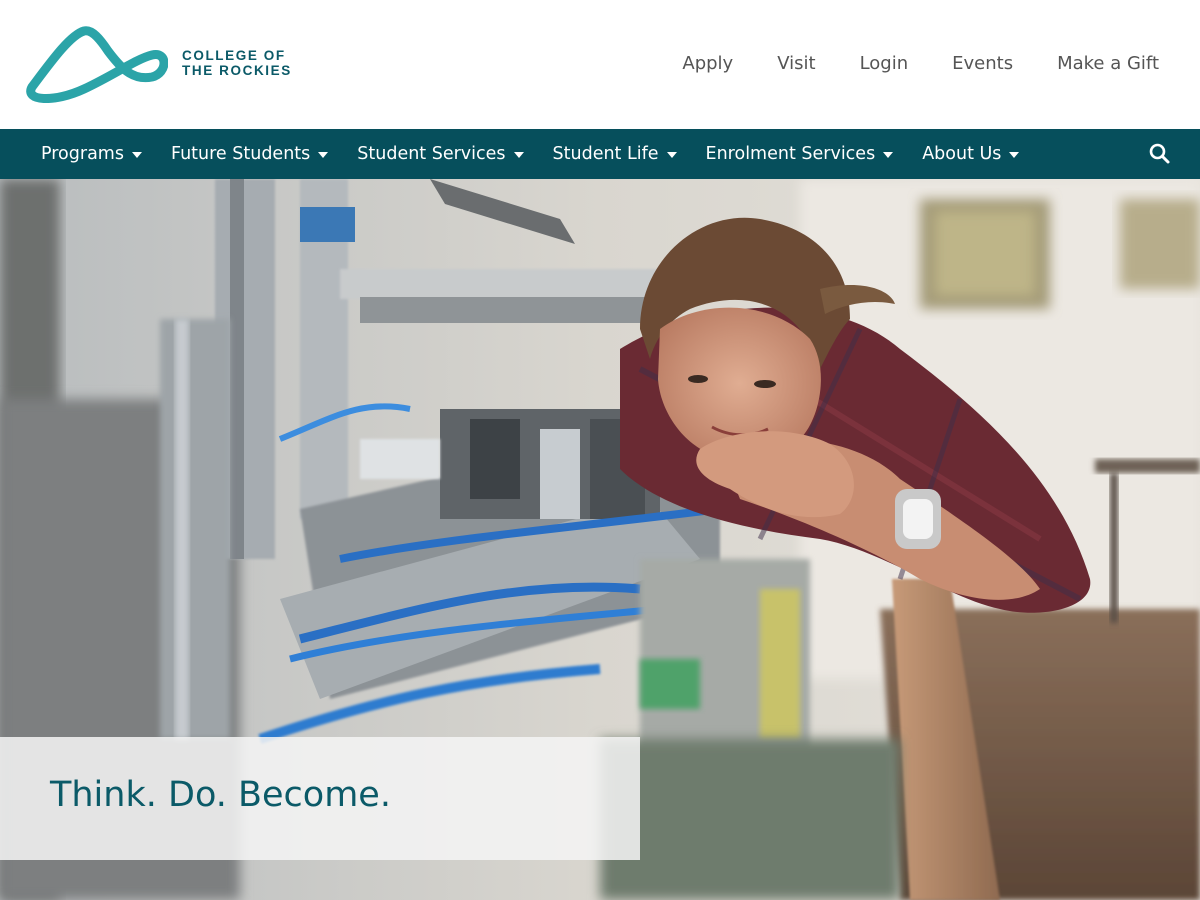 This screenshot has width=1200, height=900. I want to click on college-name-line1: COLLEGE OF, so click(234, 55).